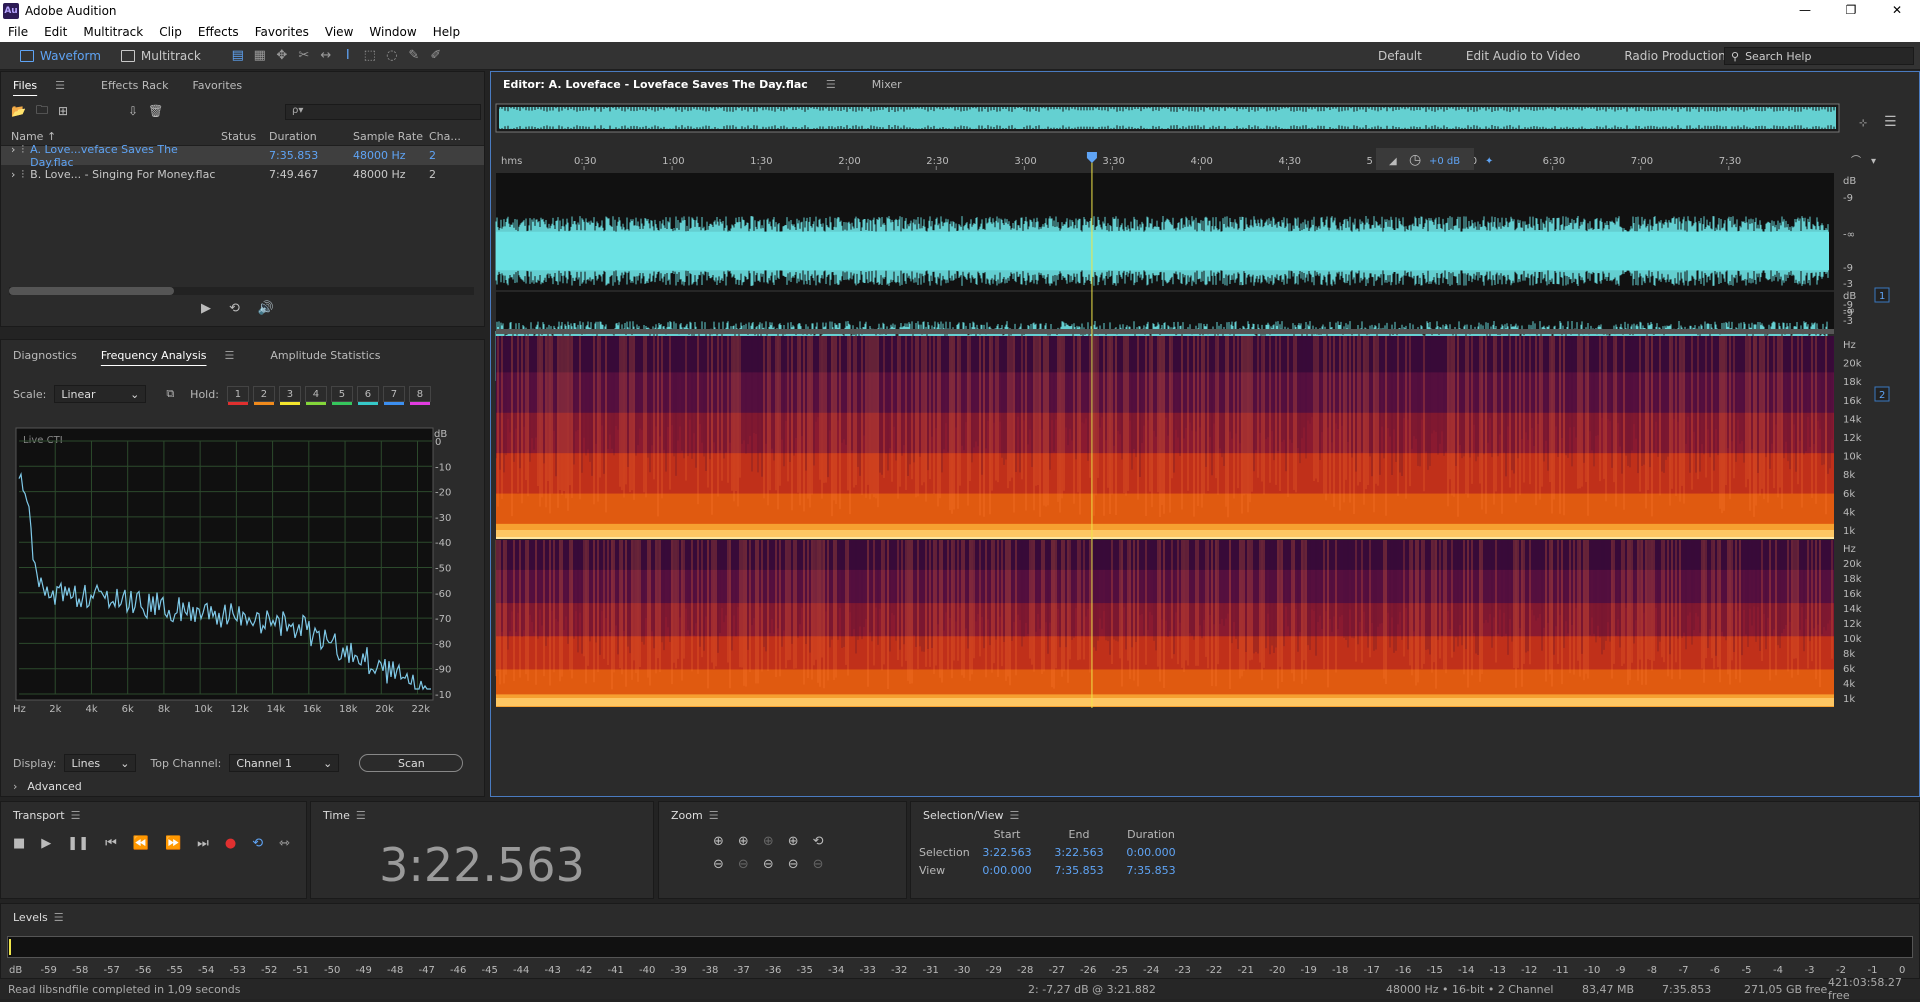 This screenshot has height=1002, width=1920. I want to click on ruler-label: 1:30, so click(761, 161).